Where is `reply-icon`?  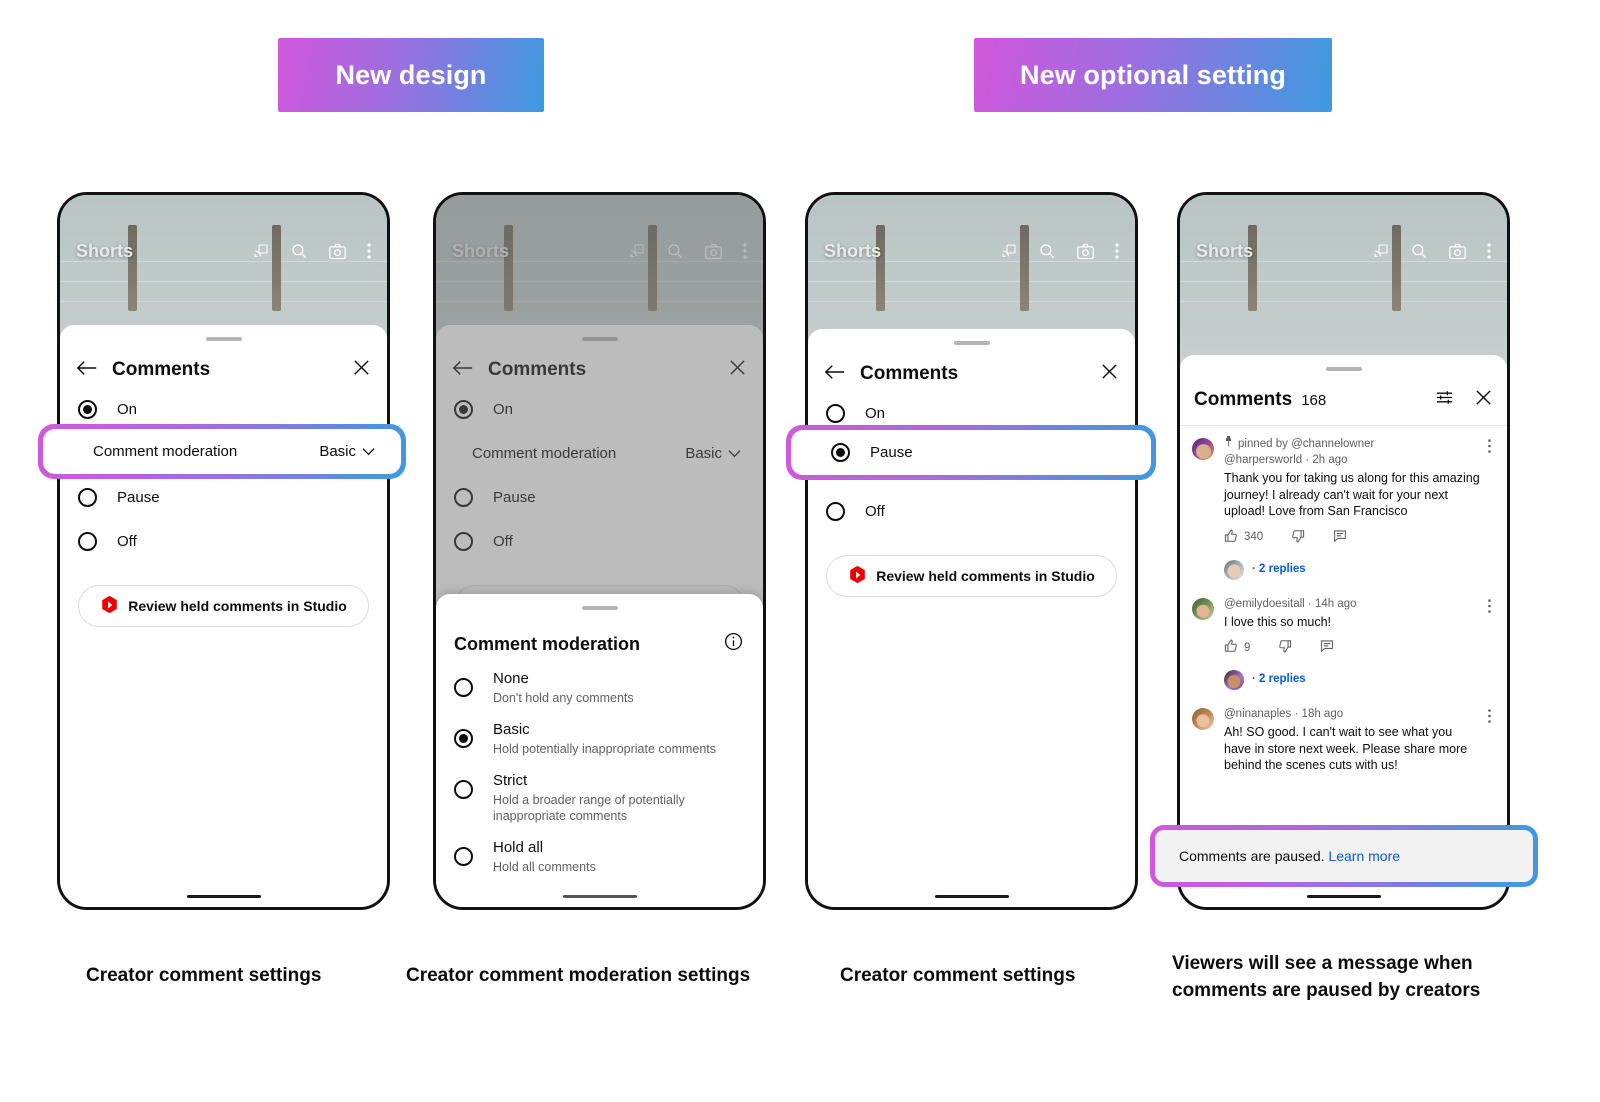
reply-icon is located at coordinates (1327, 647).